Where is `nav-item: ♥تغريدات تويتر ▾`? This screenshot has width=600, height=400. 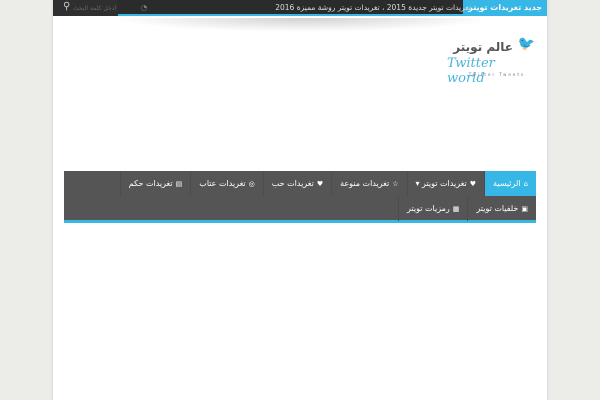 nav-item: ♥تغريدات تويتر ▾ is located at coordinates (445, 183).